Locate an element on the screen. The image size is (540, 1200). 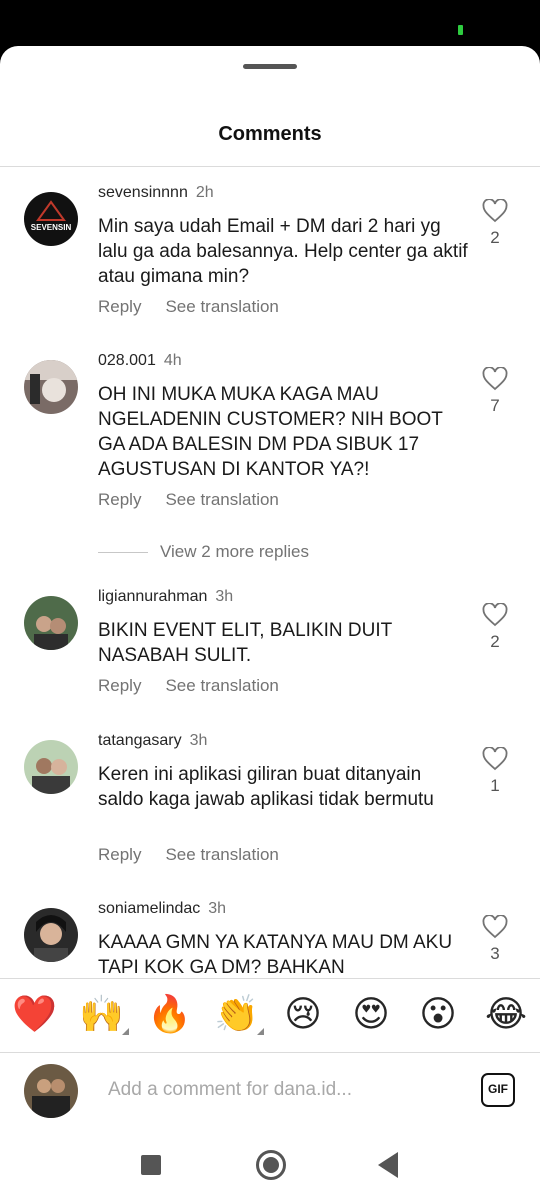
heart-eyes-emoji: 😍 is located at coordinates (371, 1015).